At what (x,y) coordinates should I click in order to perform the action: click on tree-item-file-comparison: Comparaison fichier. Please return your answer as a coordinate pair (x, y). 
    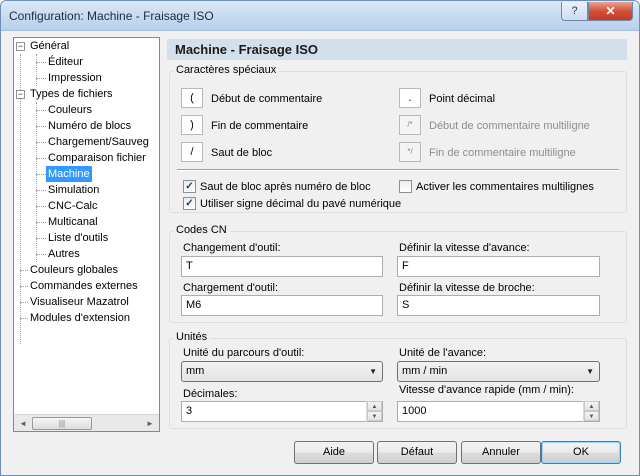
    Looking at the image, I should click on (97, 158).